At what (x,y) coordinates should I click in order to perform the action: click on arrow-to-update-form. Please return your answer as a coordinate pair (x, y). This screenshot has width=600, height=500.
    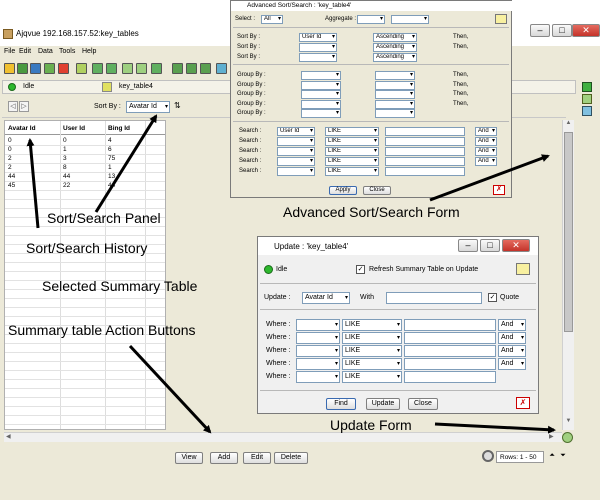
    Looking at the image, I should click on (495, 428).